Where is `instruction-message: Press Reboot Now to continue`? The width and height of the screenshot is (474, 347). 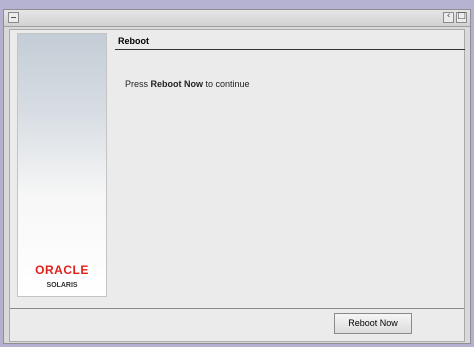 instruction-message: Press Reboot Now to continue is located at coordinates (187, 84).